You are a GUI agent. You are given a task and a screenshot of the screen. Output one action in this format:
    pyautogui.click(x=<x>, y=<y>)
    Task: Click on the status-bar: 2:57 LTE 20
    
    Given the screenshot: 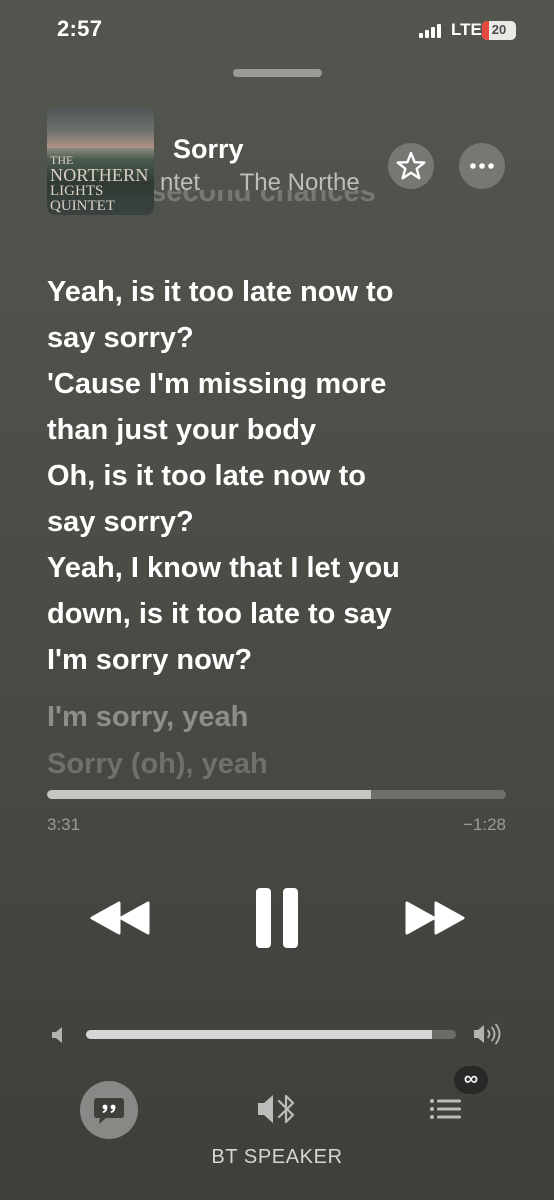 What is the action you would take?
    pyautogui.click(x=277, y=32)
    